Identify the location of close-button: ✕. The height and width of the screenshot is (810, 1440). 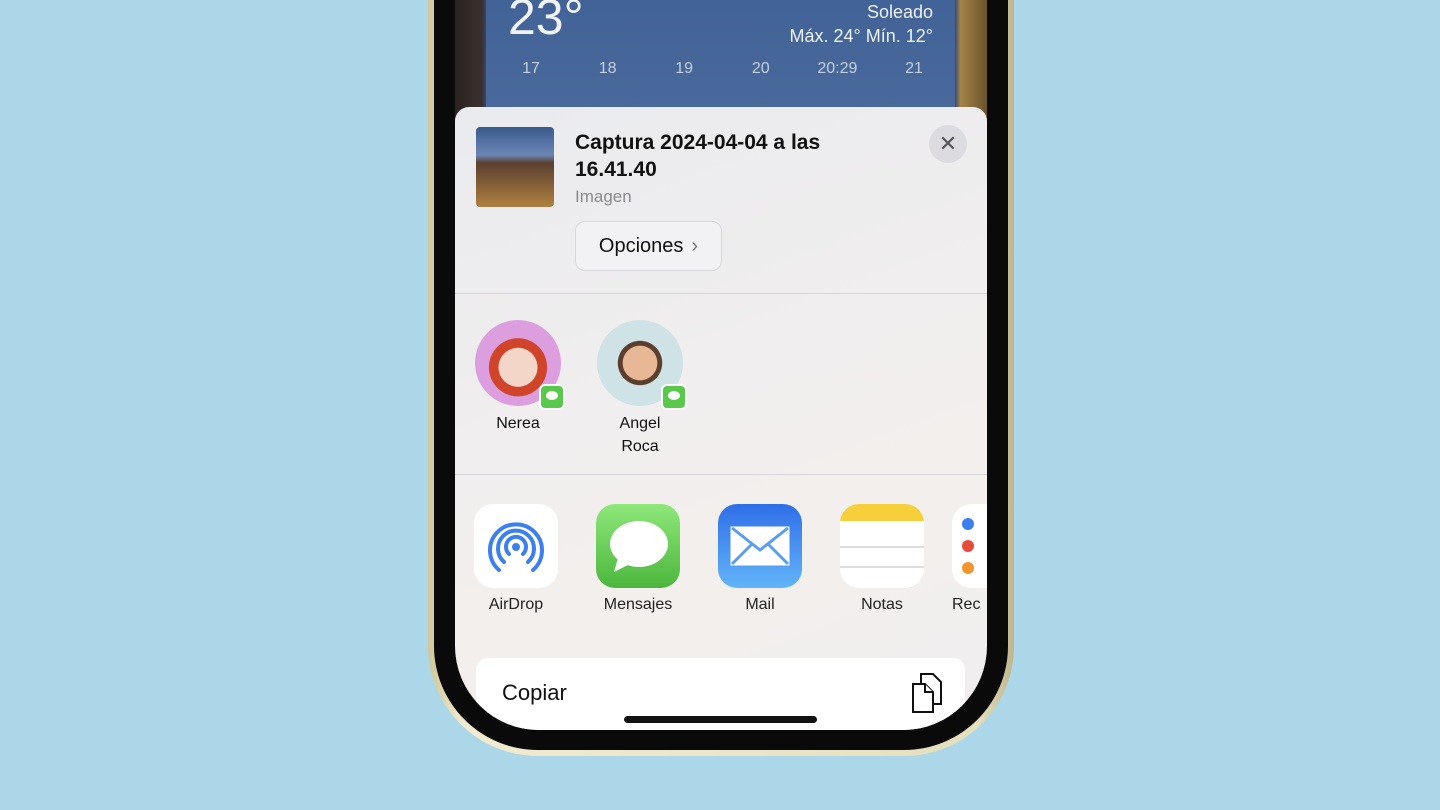
(948, 144).